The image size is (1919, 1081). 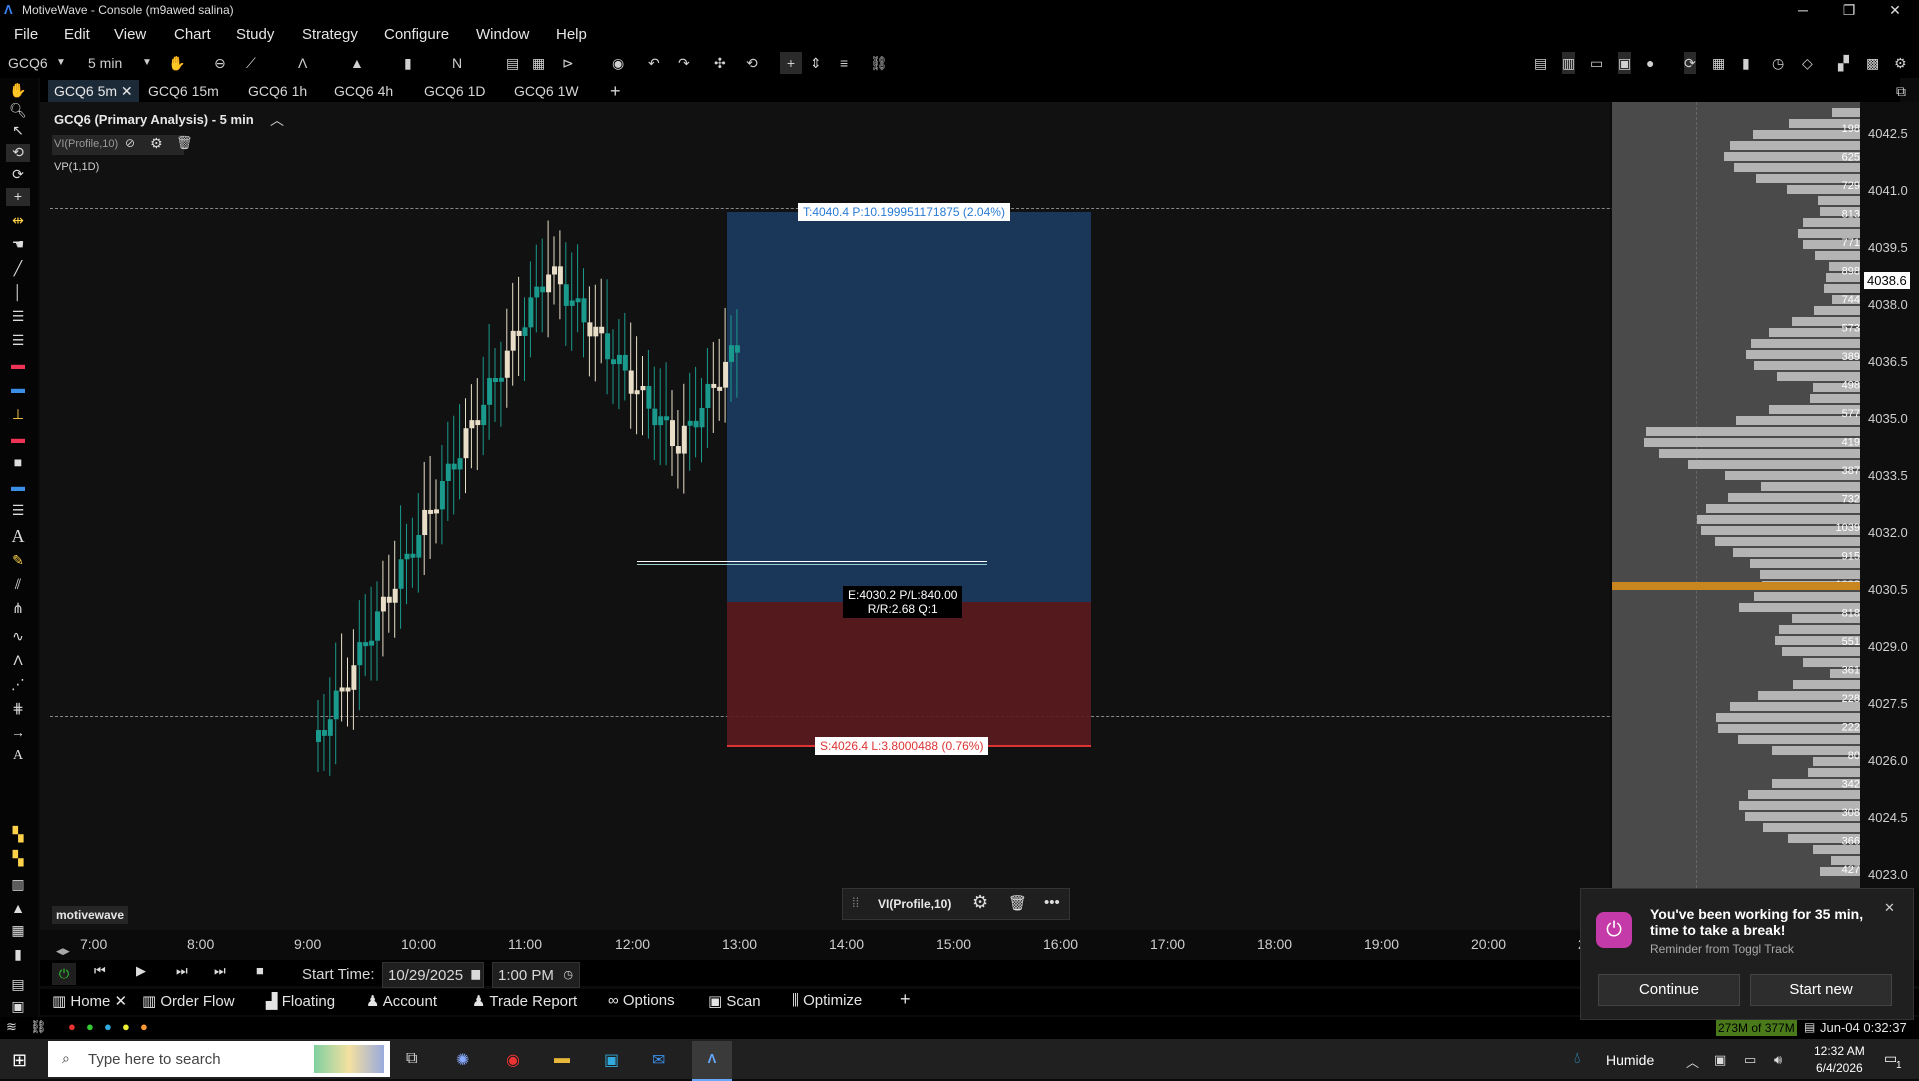 I want to click on tab-trade-report: ♟ Trade Report, so click(x=524, y=1001).